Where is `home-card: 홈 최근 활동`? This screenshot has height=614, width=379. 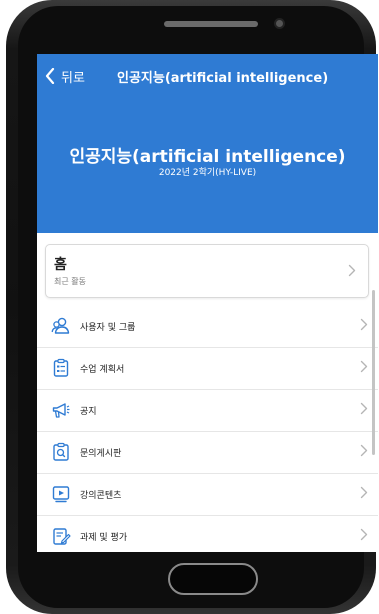
home-card: 홈 최근 활동 is located at coordinates (207, 271).